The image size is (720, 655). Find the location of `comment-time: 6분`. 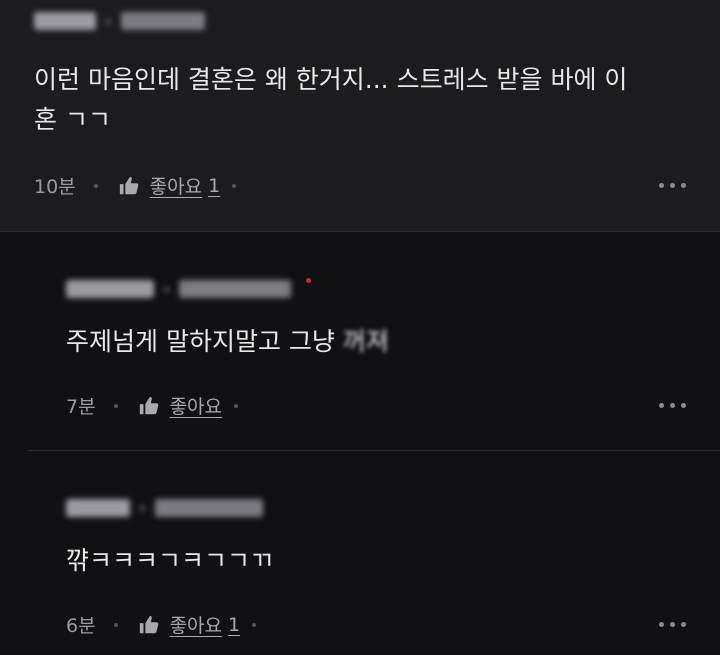

comment-time: 6분 is located at coordinates (81, 626).